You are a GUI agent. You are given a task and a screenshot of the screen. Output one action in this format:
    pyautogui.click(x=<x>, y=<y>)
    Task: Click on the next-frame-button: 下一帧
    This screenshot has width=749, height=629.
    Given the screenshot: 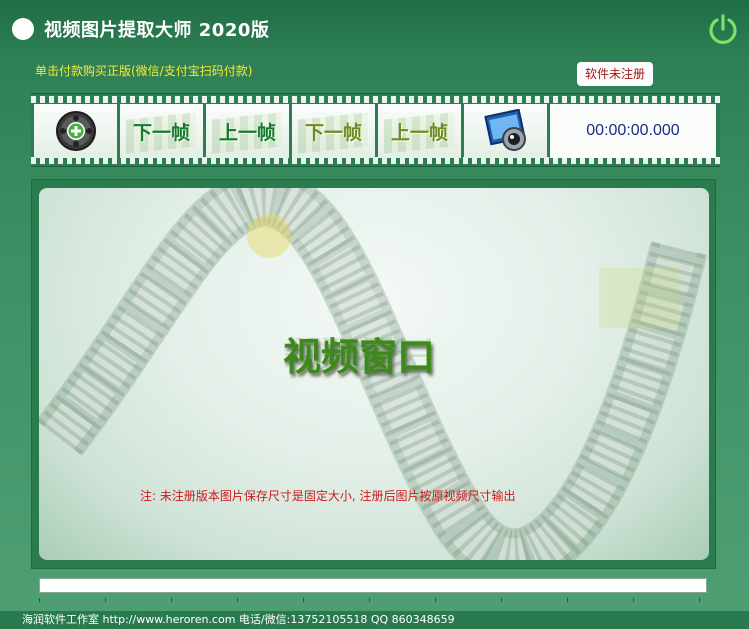 What is the action you would take?
    pyautogui.click(x=161, y=131)
    